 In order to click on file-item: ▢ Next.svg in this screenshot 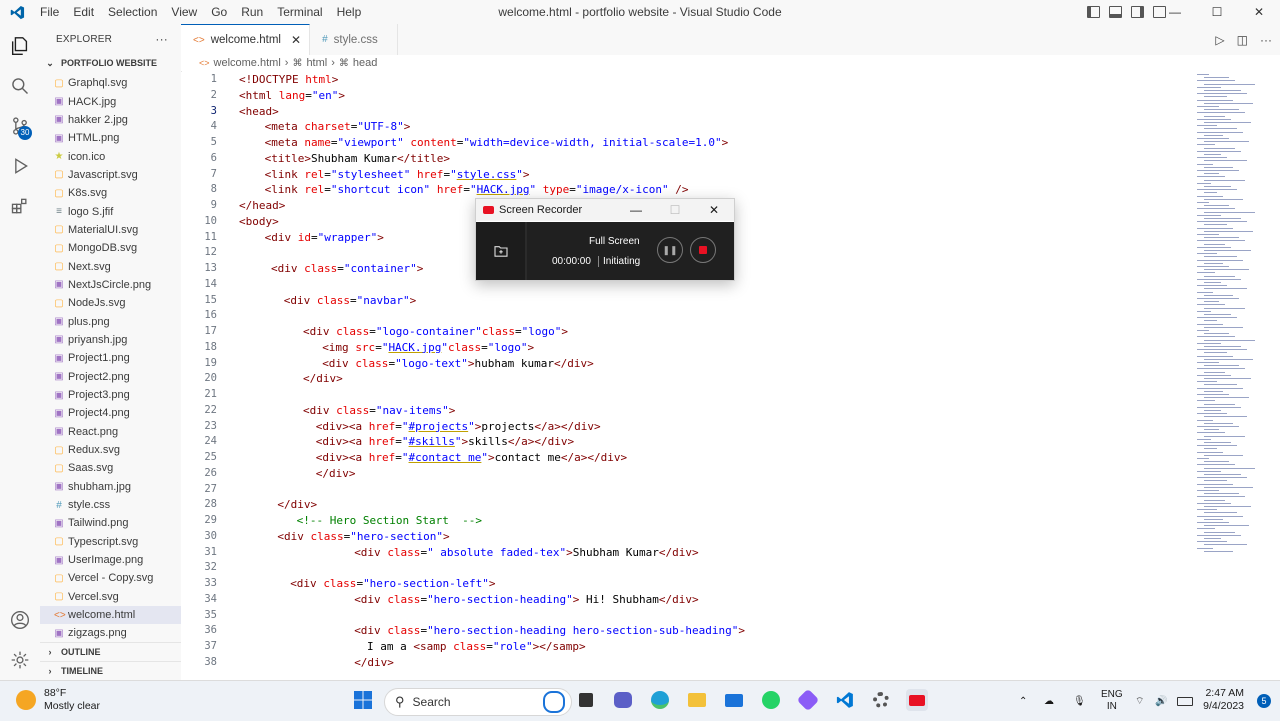, I will do `click(110, 266)`.